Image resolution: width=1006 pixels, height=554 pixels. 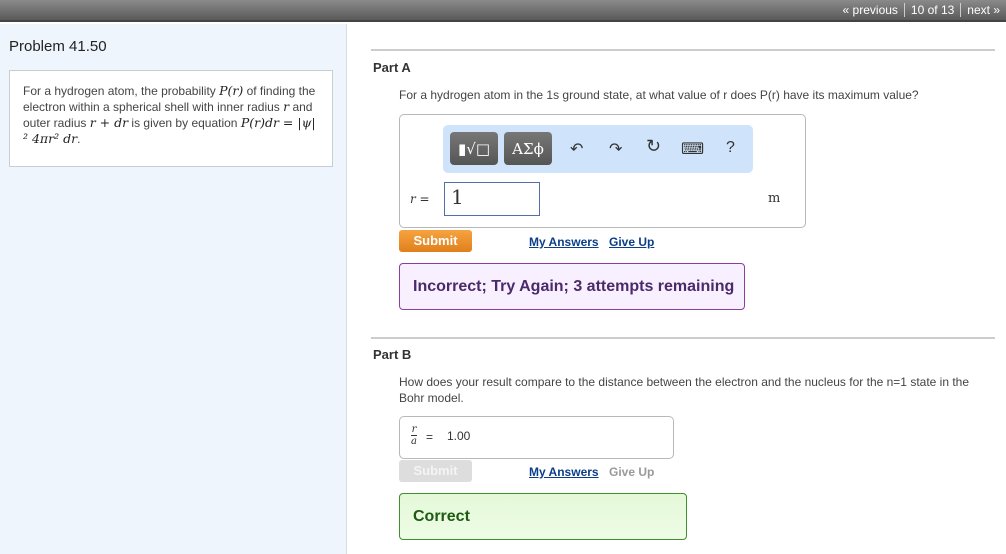 I want to click on submit-button: Submit, so click(x=435, y=241).